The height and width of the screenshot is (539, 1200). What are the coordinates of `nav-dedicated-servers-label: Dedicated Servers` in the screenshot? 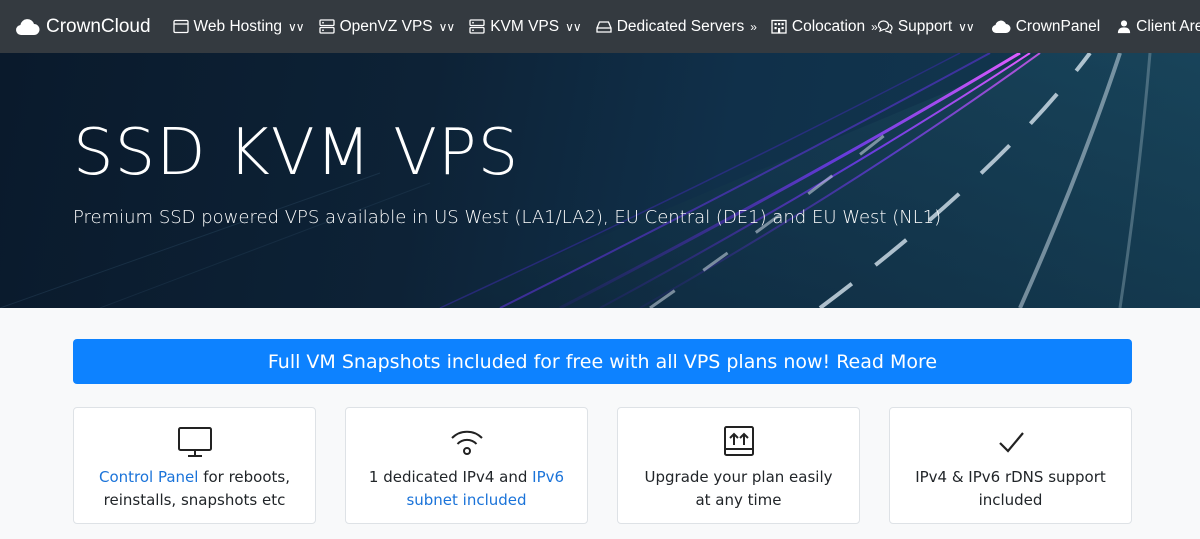 It's located at (680, 26).